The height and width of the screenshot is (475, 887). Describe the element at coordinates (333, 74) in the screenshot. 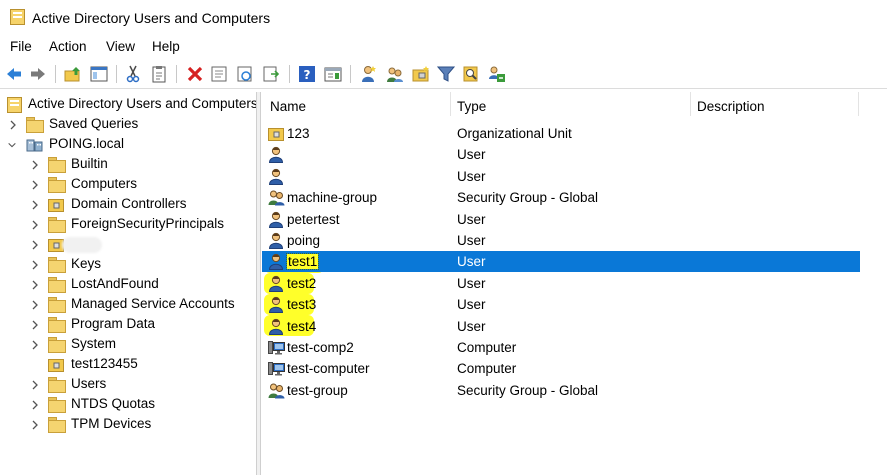

I see `details-view-icon` at that location.